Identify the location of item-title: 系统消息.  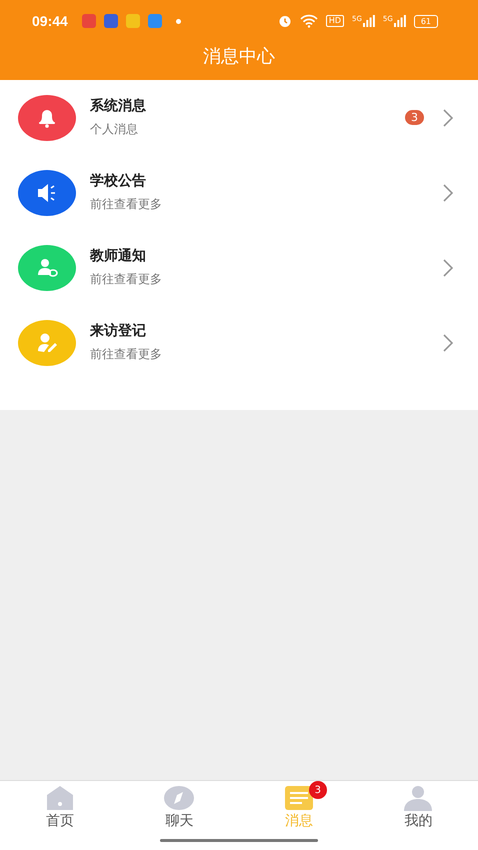
(118, 106).